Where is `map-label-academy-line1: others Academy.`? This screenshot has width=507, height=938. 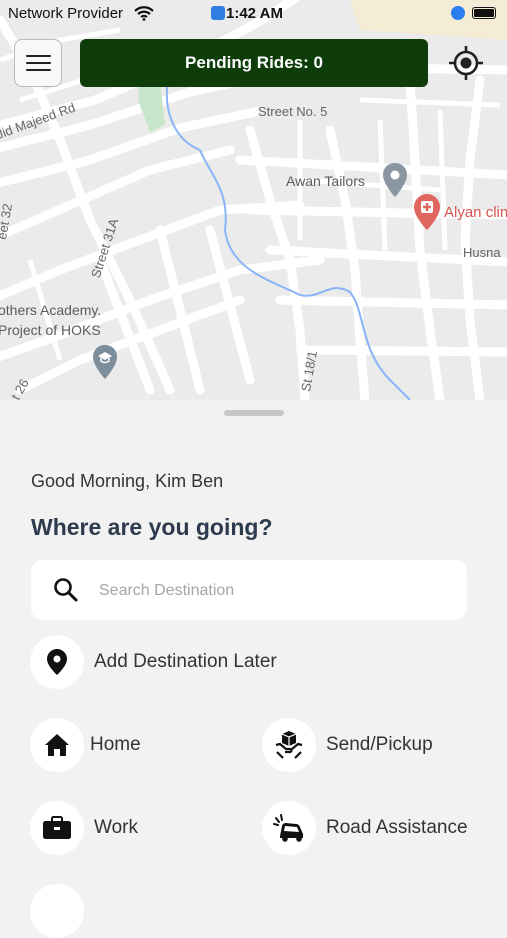 map-label-academy-line1: others Academy. is located at coordinates (51, 310).